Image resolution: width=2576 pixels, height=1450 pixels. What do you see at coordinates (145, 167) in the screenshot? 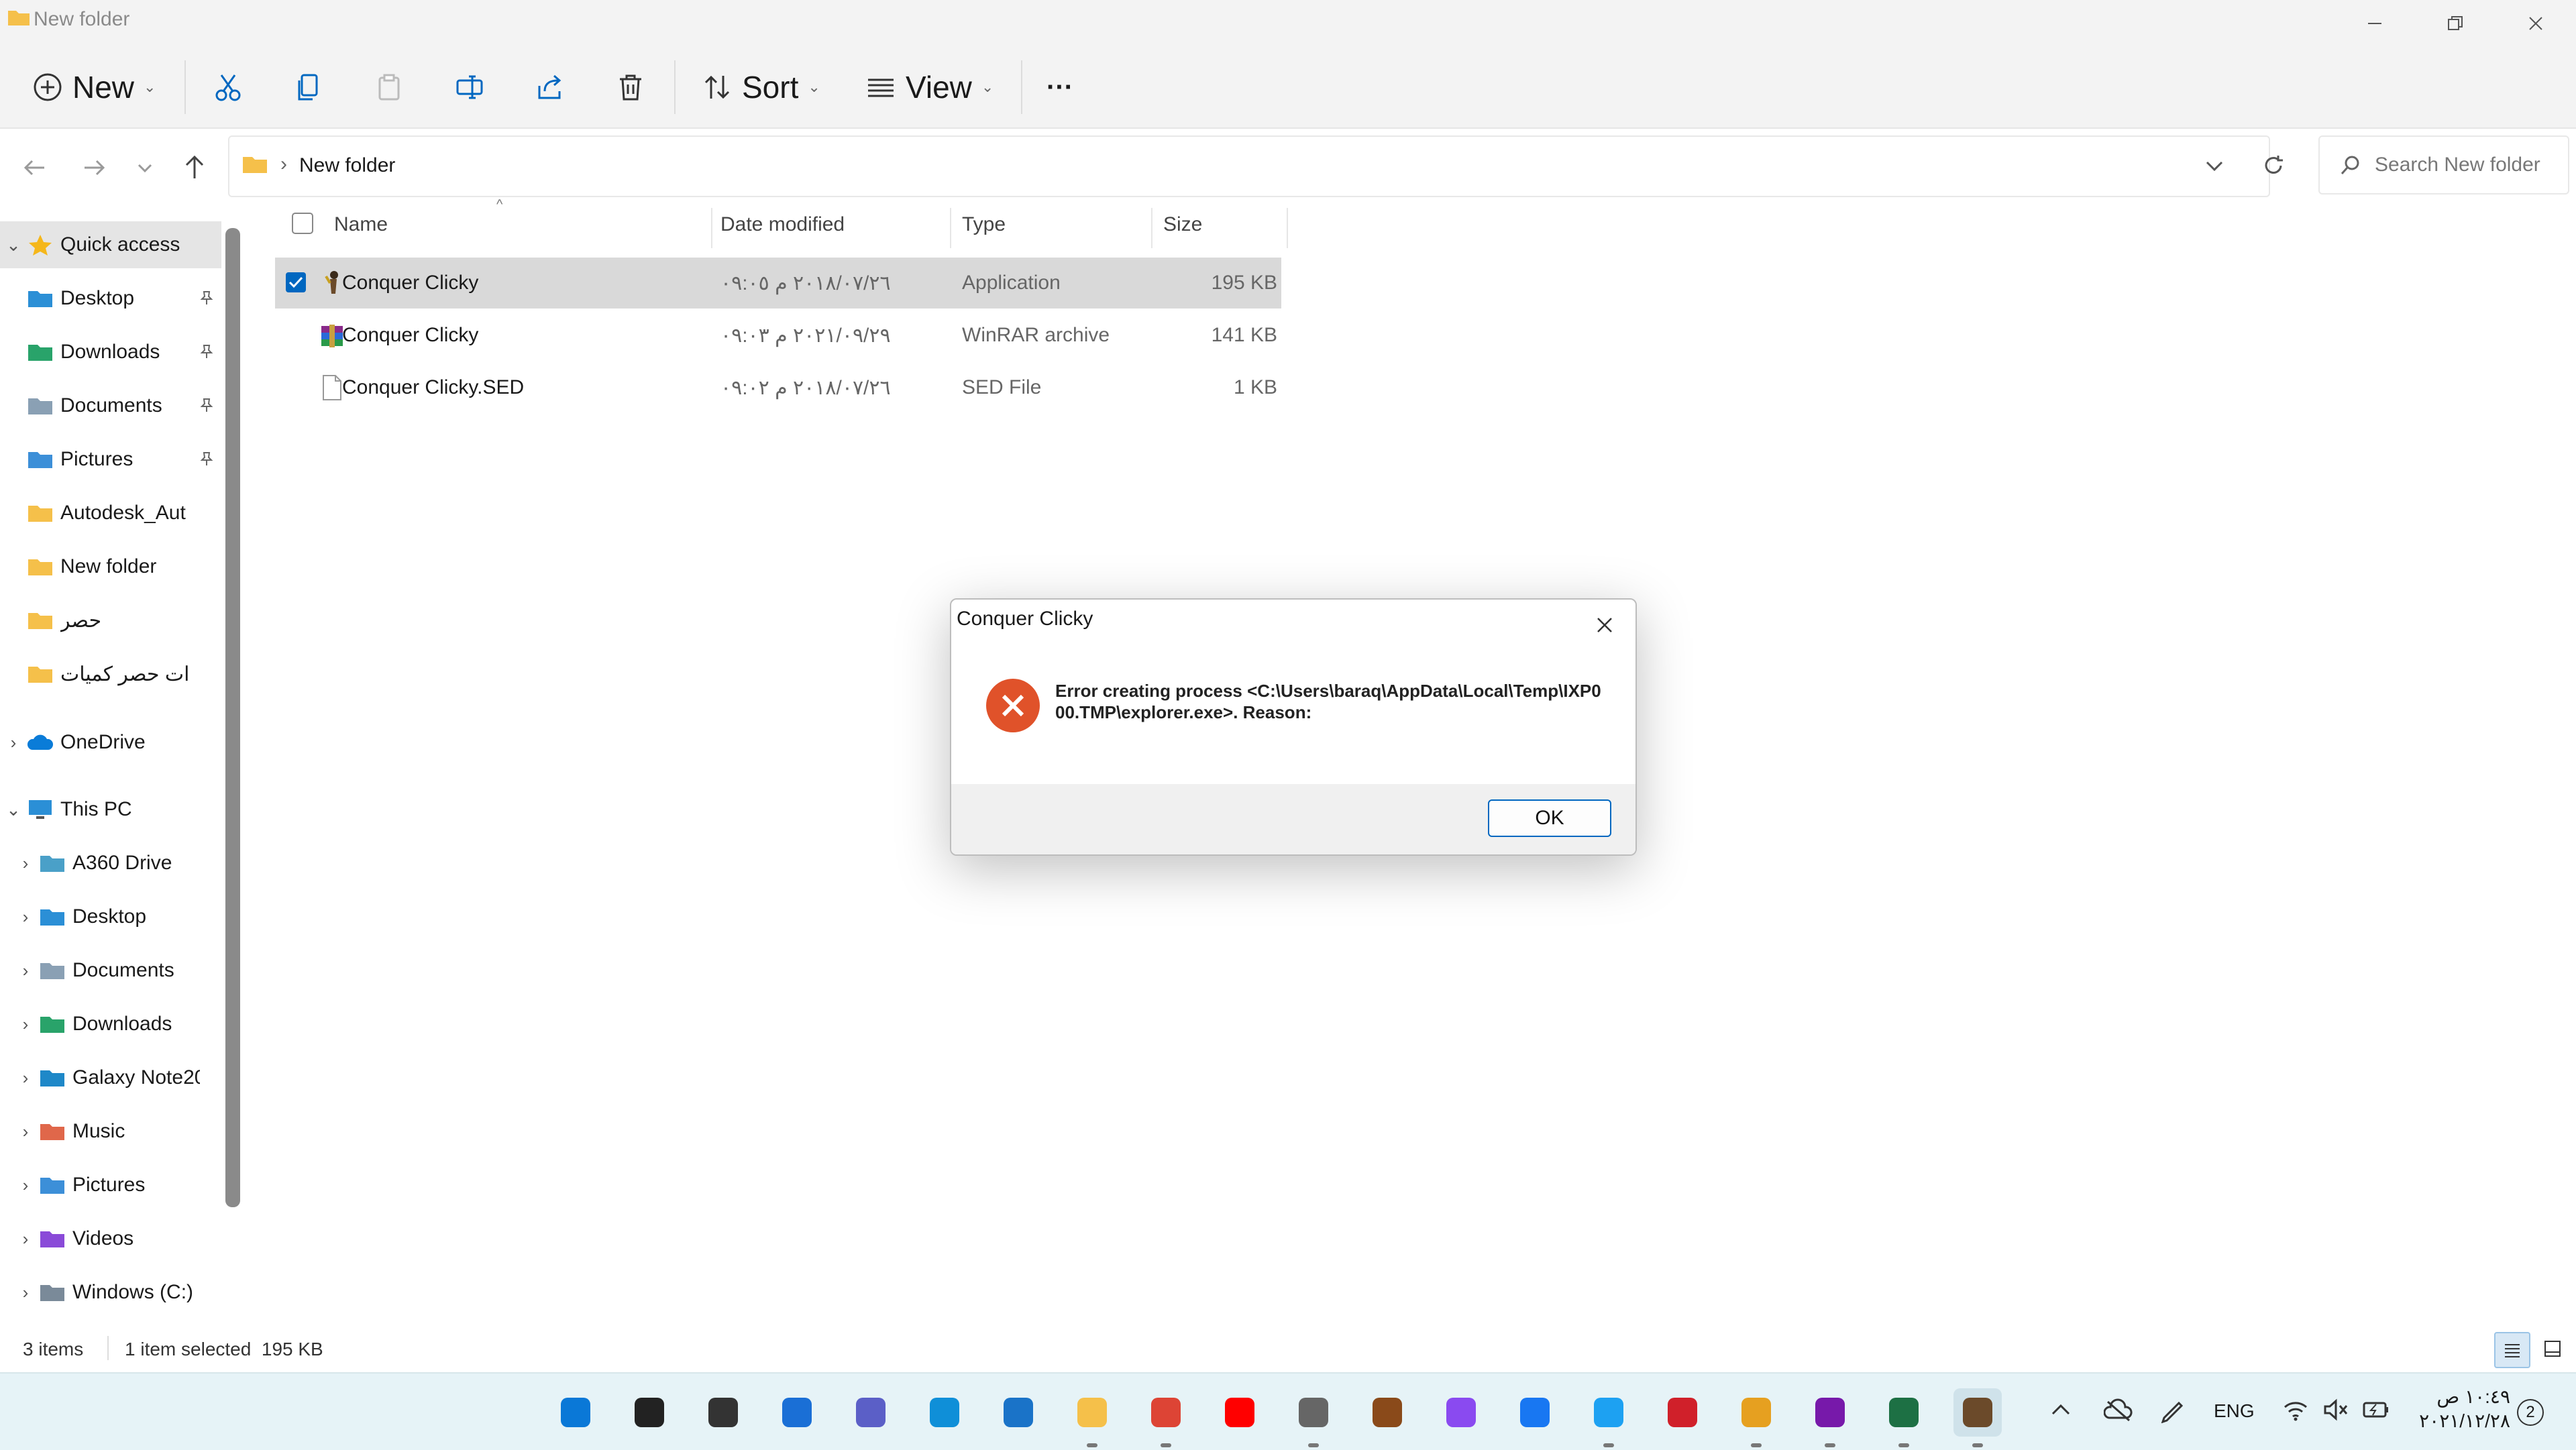
I see `recent-locations-button` at bounding box center [145, 167].